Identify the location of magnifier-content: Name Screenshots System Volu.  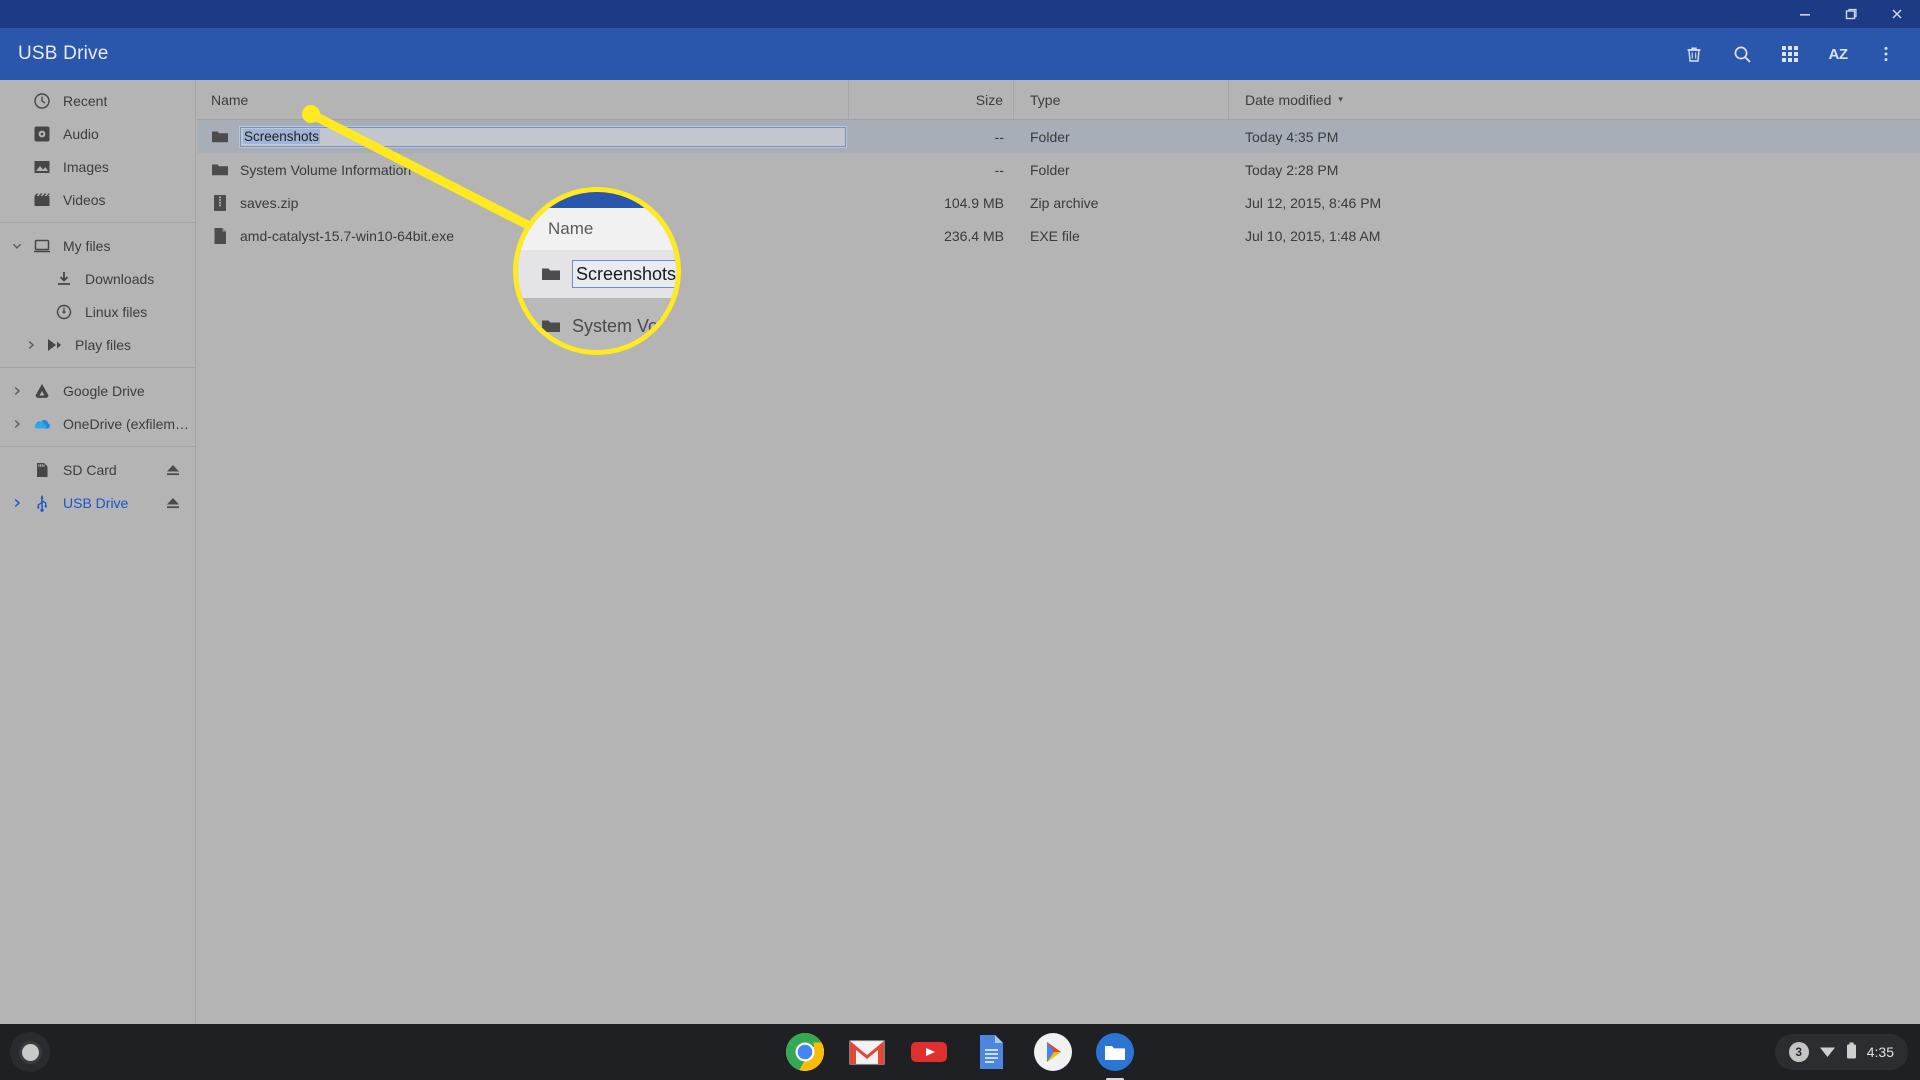
(597, 271).